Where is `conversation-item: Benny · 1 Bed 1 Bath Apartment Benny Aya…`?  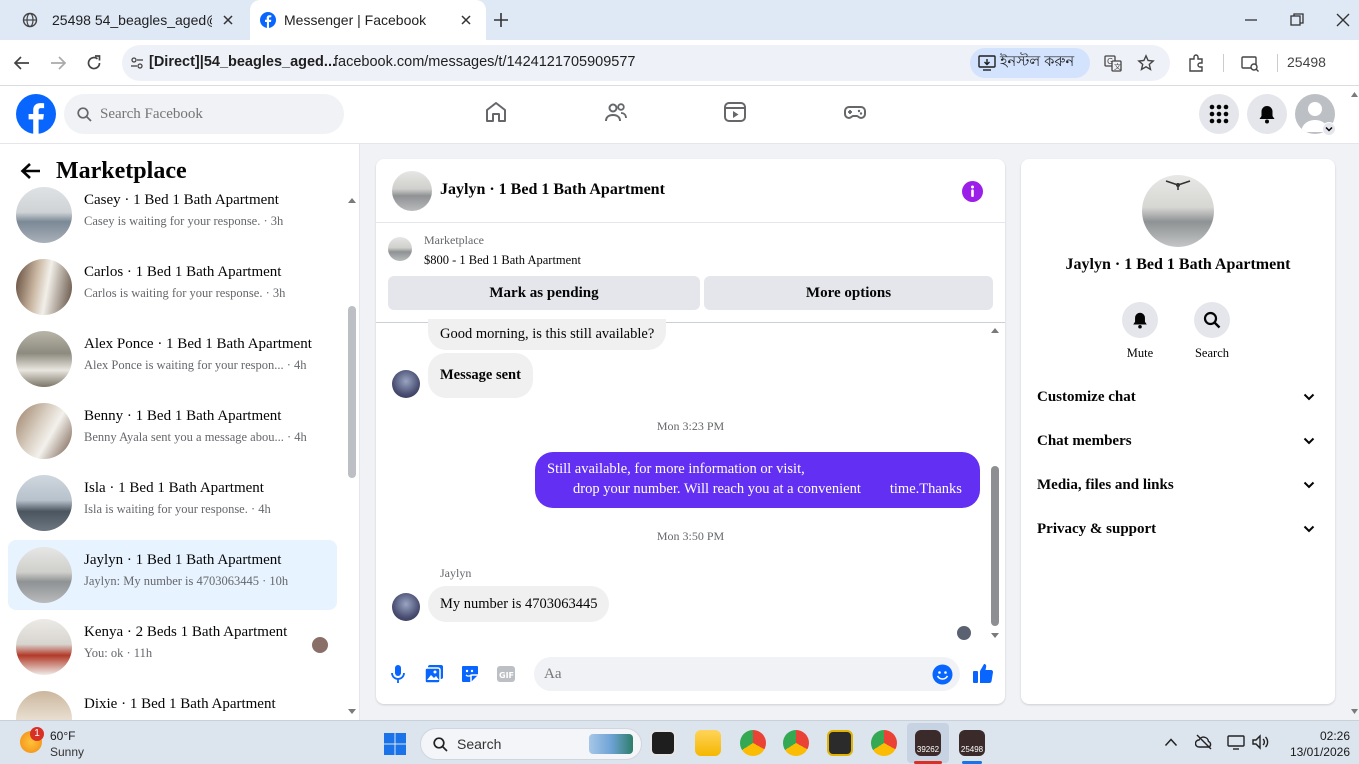 conversation-item: Benny · 1 Bed 1 Bath Apartment Benny Aya… is located at coordinates (172, 431).